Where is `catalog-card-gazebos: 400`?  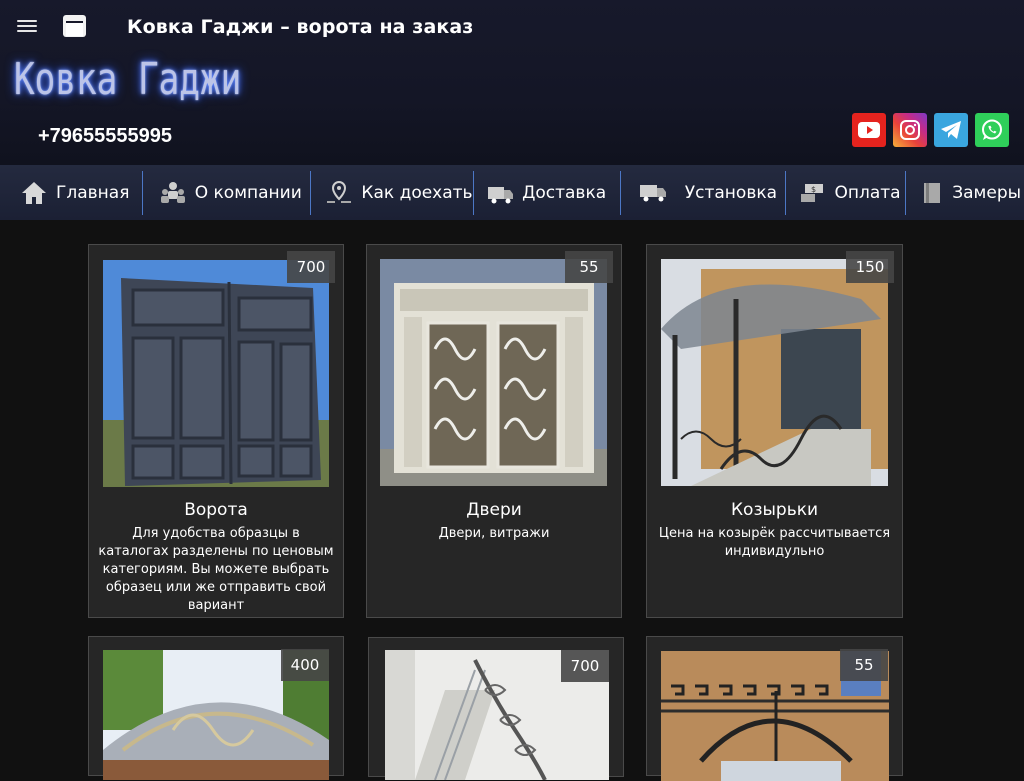
catalog-card-gazebos: 400 is located at coordinates (216, 708).